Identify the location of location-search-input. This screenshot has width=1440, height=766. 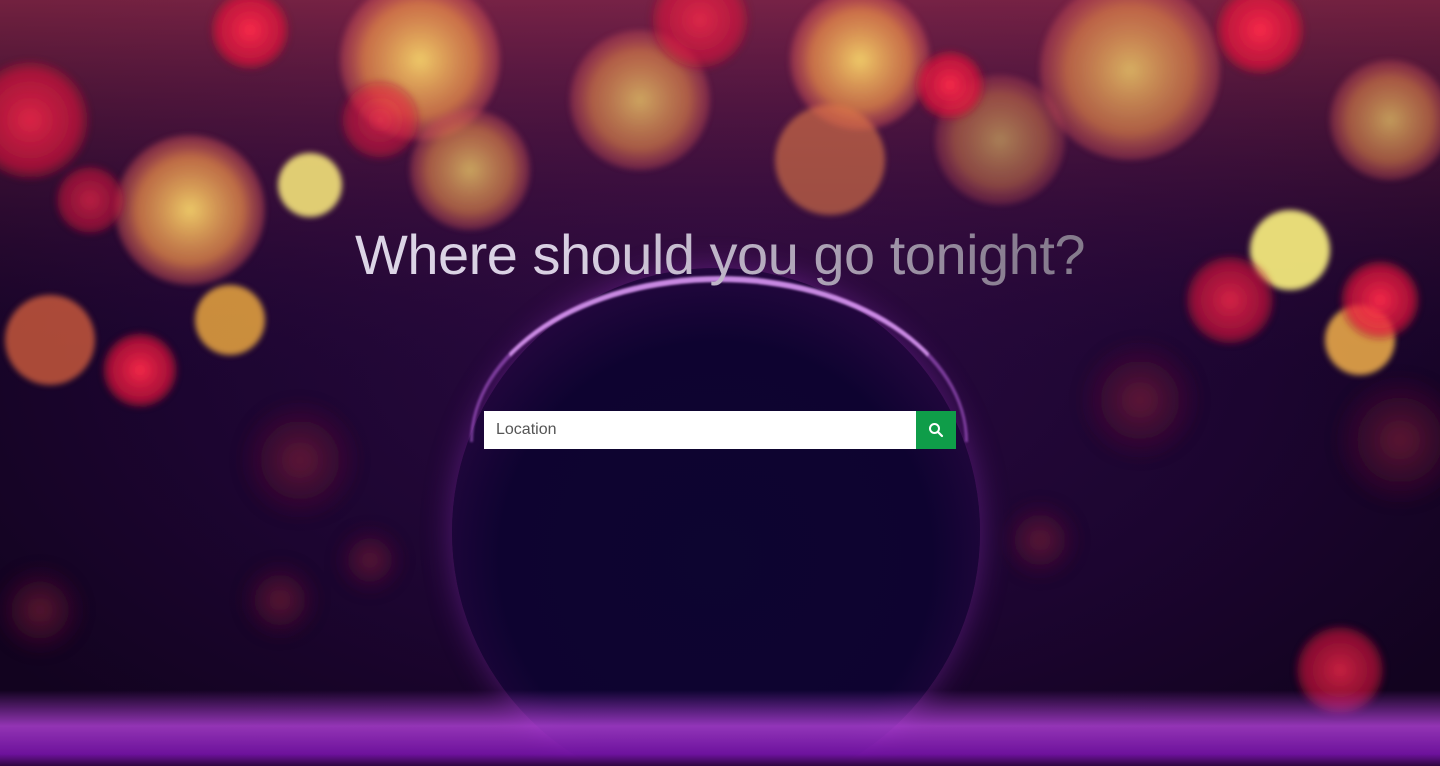
(700, 430).